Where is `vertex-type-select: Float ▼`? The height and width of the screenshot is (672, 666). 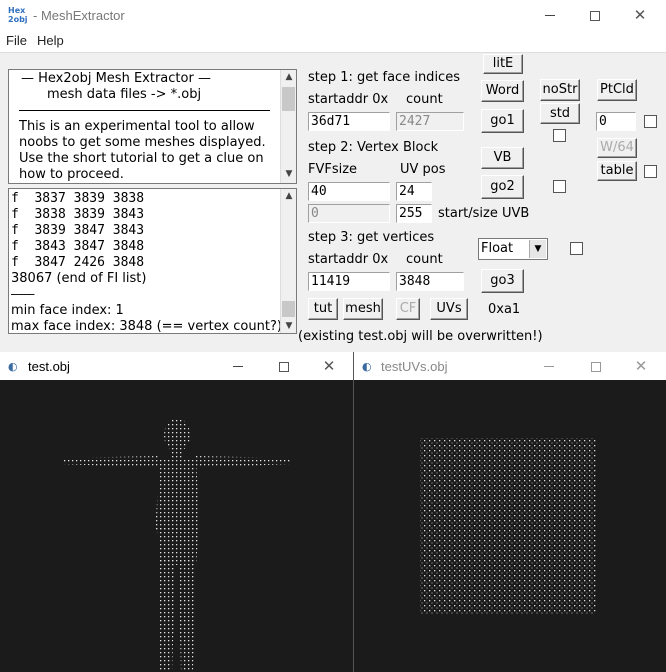
vertex-type-select: Float ▼ is located at coordinates (513, 249).